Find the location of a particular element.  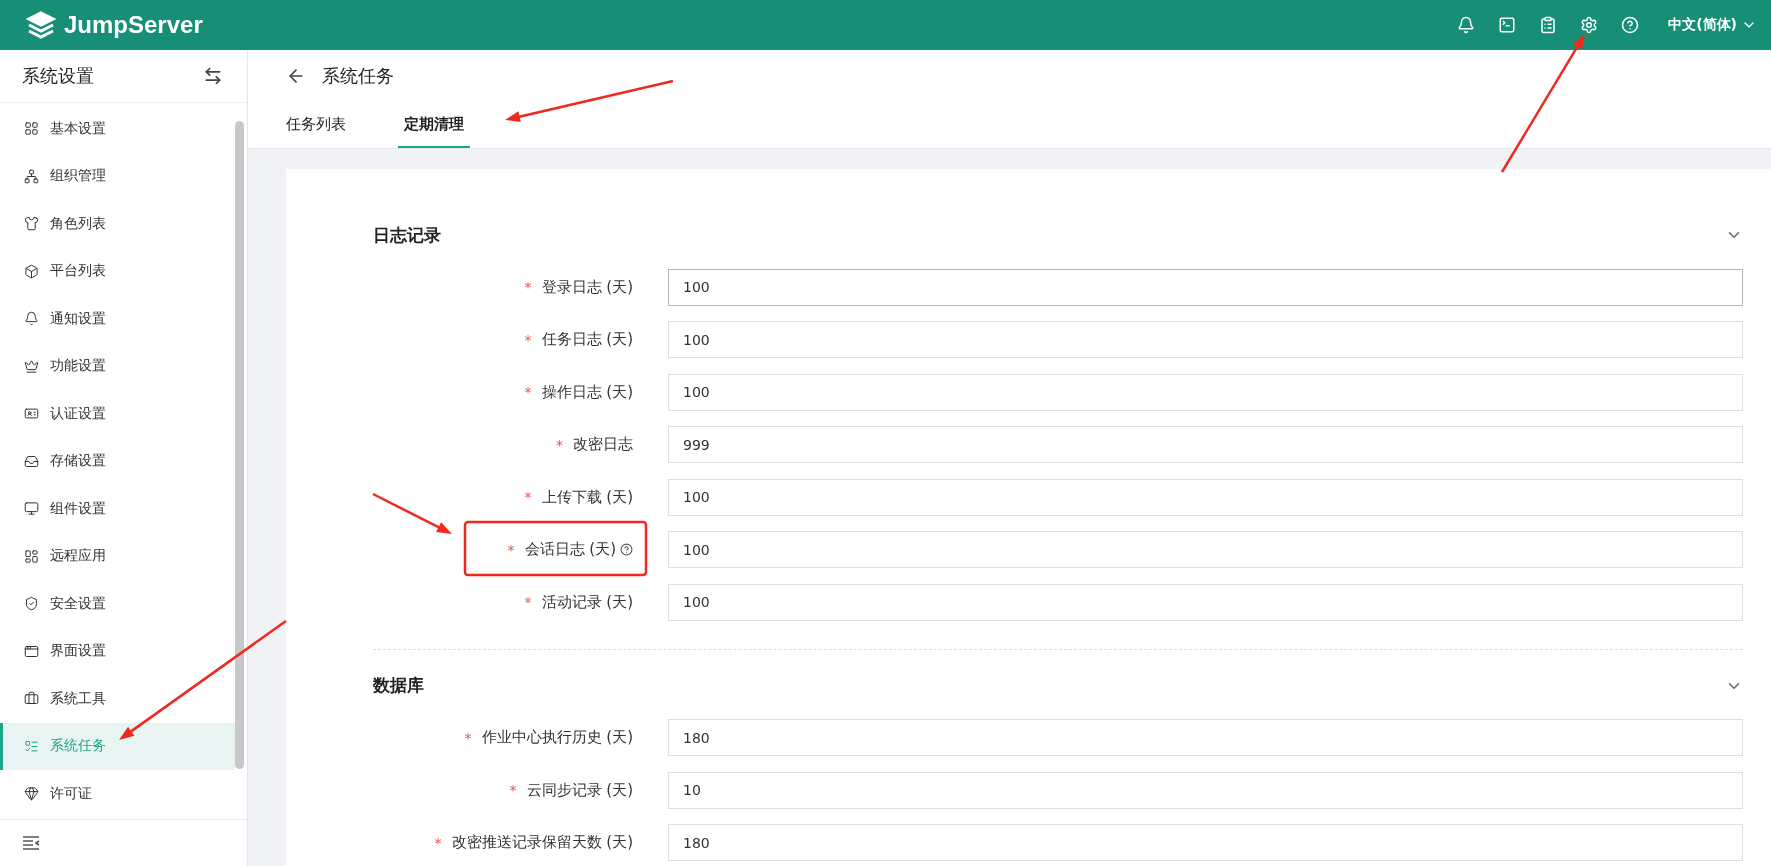

tab: 定期清理 is located at coordinates (434, 125).